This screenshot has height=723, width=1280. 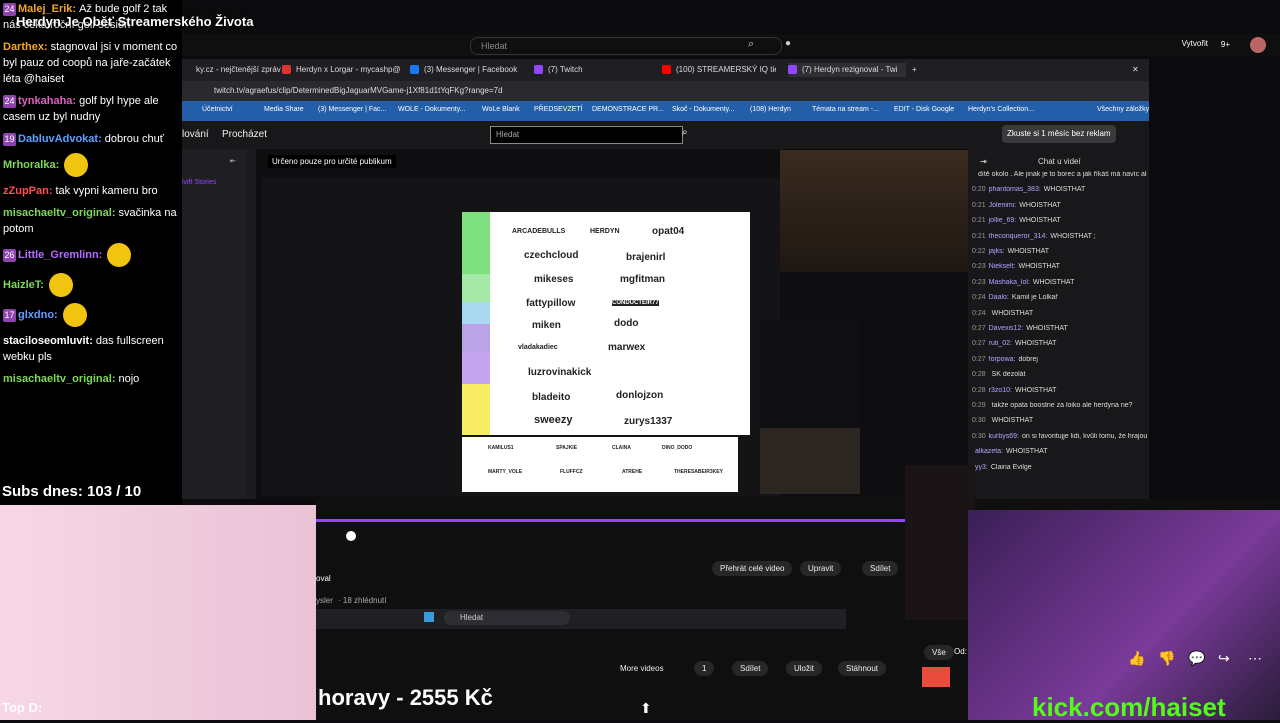 I want to click on chat-message: 26 Little_Gremlinn:, so click(x=91, y=255).